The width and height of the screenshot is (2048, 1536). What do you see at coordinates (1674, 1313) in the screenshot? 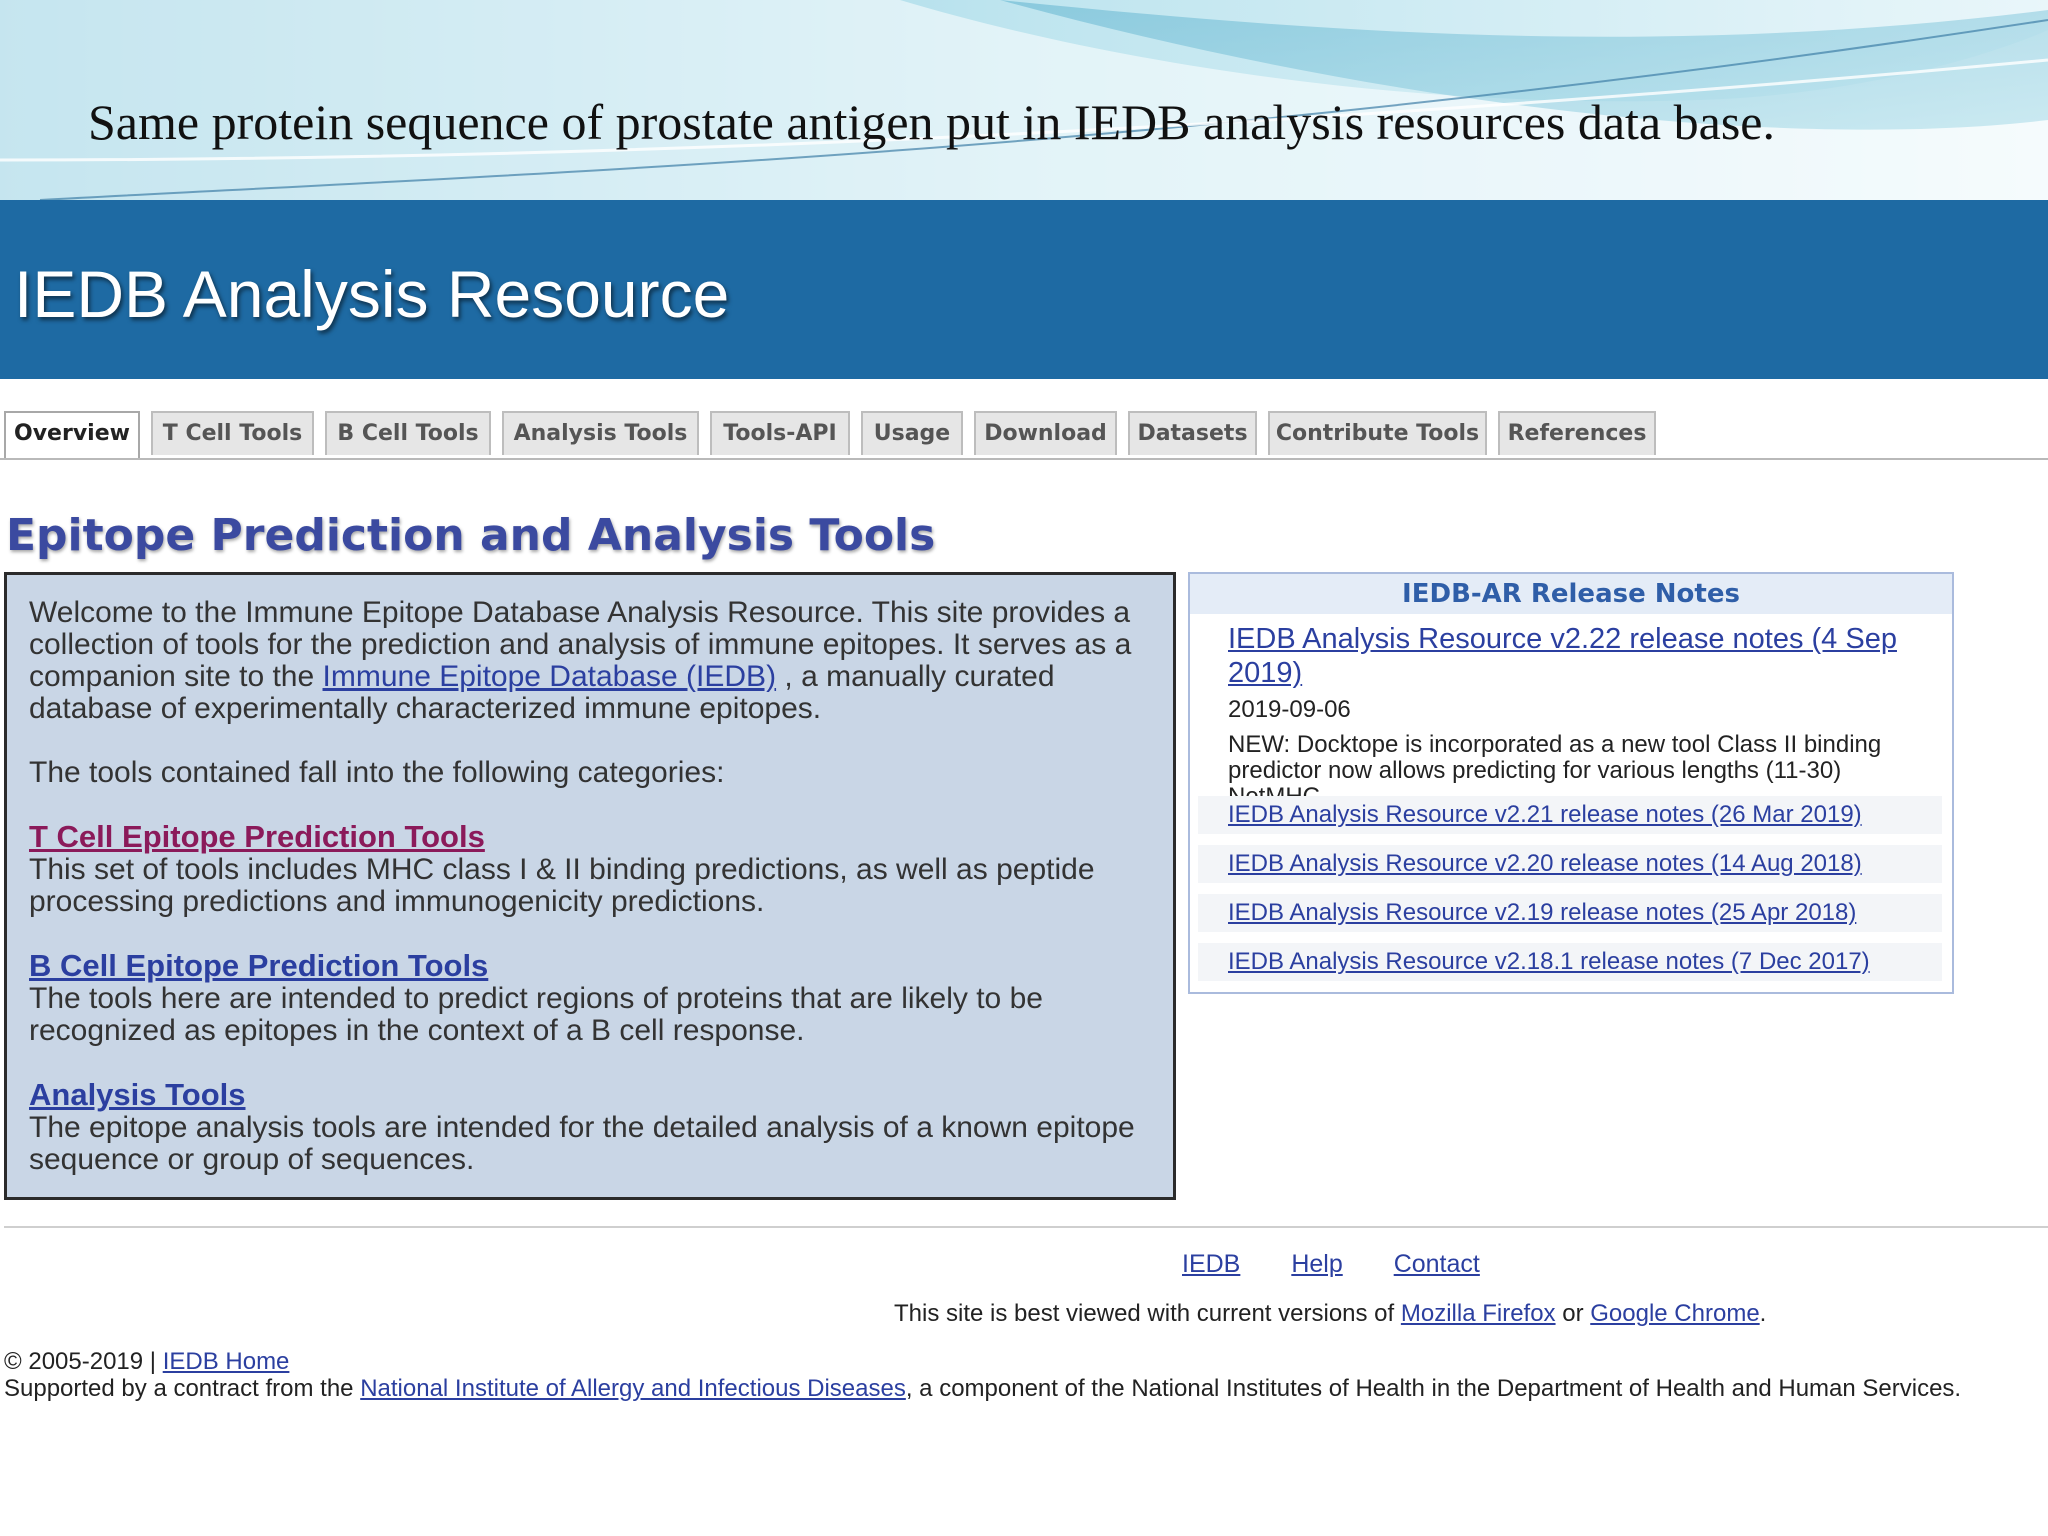
I see `chrome-link: Google Chrome` at bounding box center [1674, 1313].